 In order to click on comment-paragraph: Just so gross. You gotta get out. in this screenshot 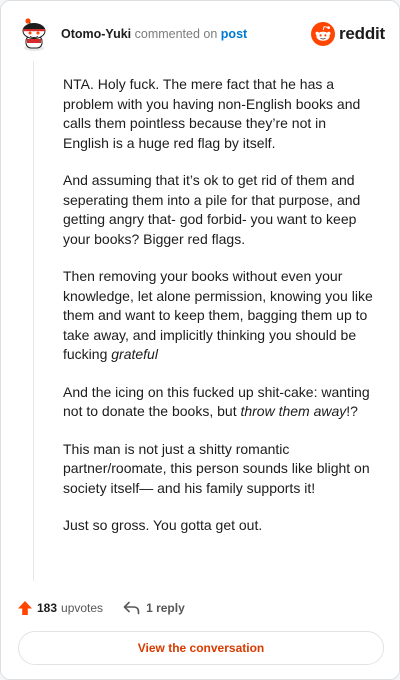, I will do `click(218, 526)`.